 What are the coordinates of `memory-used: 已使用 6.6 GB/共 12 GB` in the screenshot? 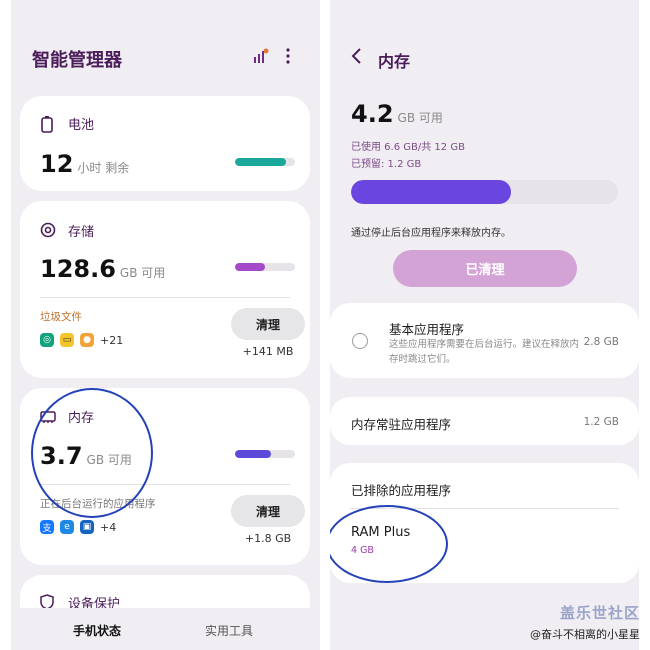 It's located at (408, 147).